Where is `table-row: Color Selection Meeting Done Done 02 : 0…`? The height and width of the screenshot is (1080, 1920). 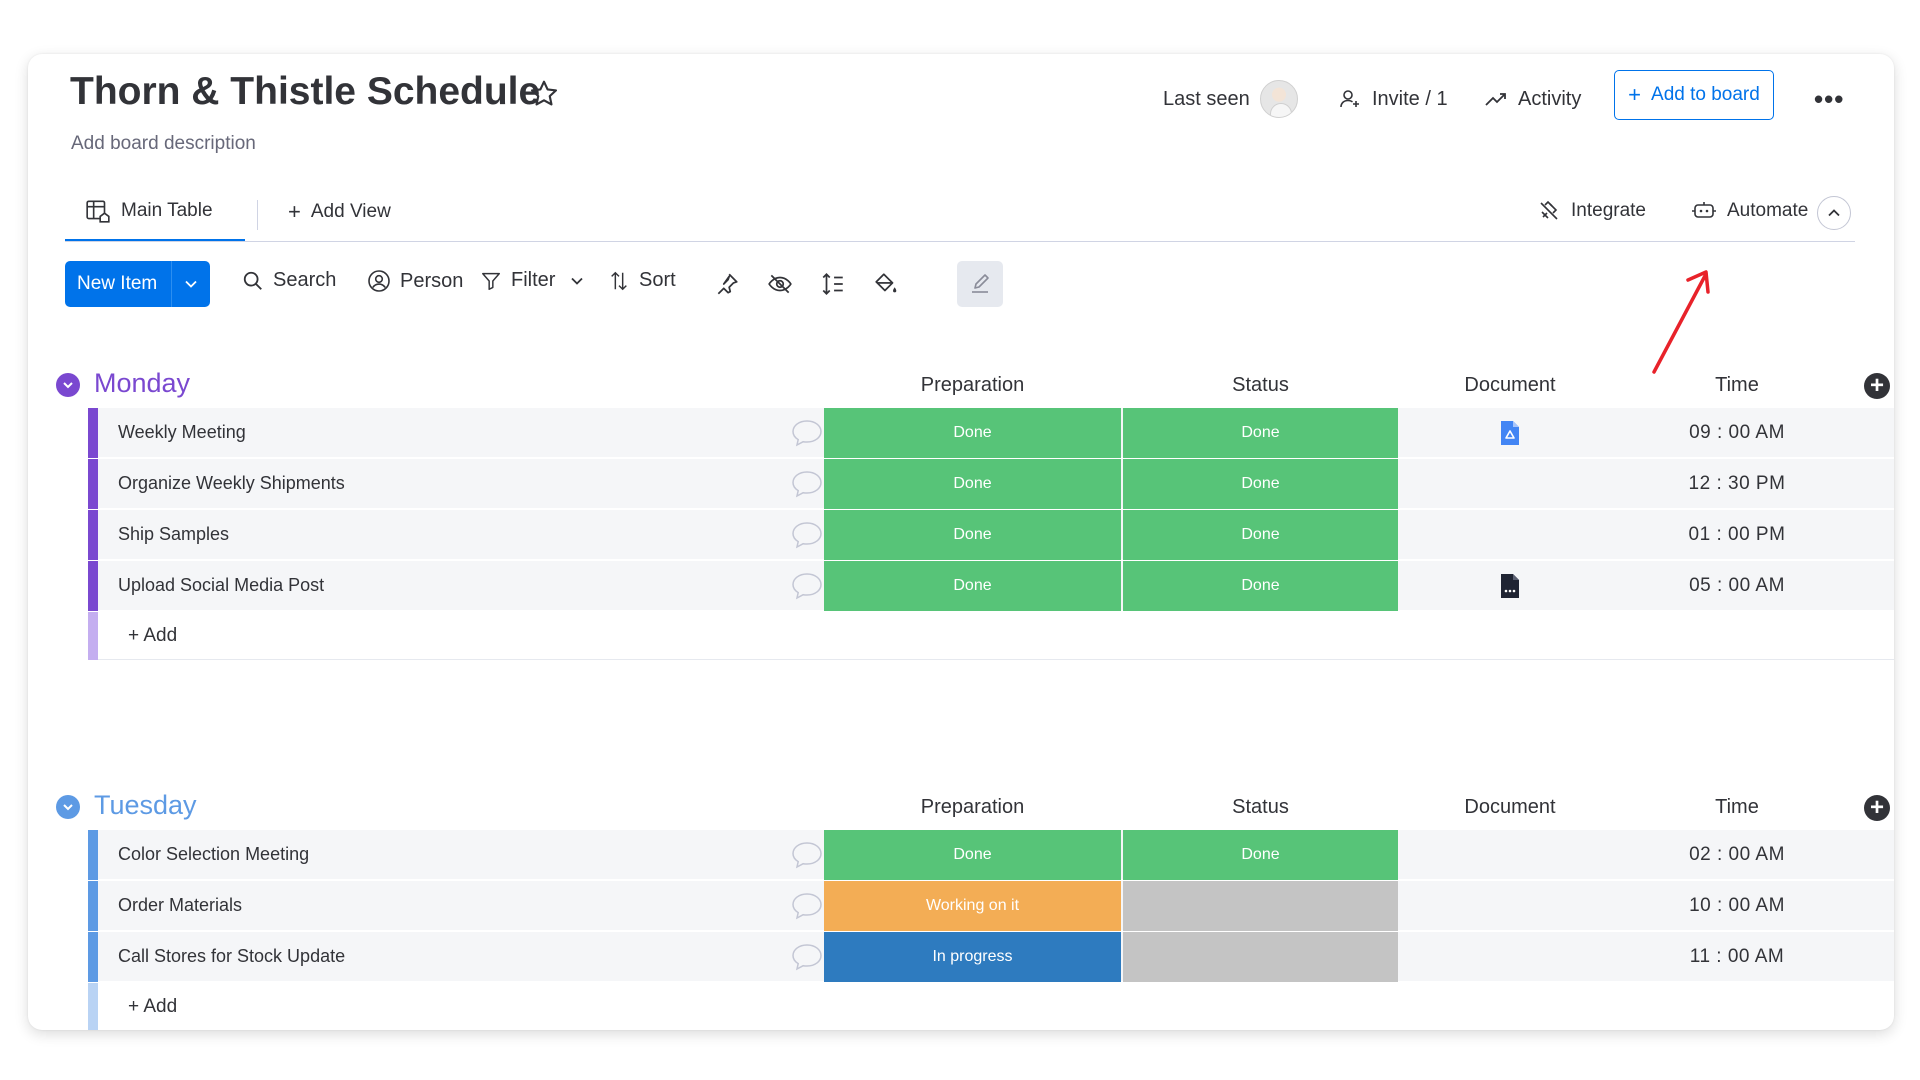 table-row: Color Selection Meeting Done Done 02 : 0… is located at coordinates (991, 855).